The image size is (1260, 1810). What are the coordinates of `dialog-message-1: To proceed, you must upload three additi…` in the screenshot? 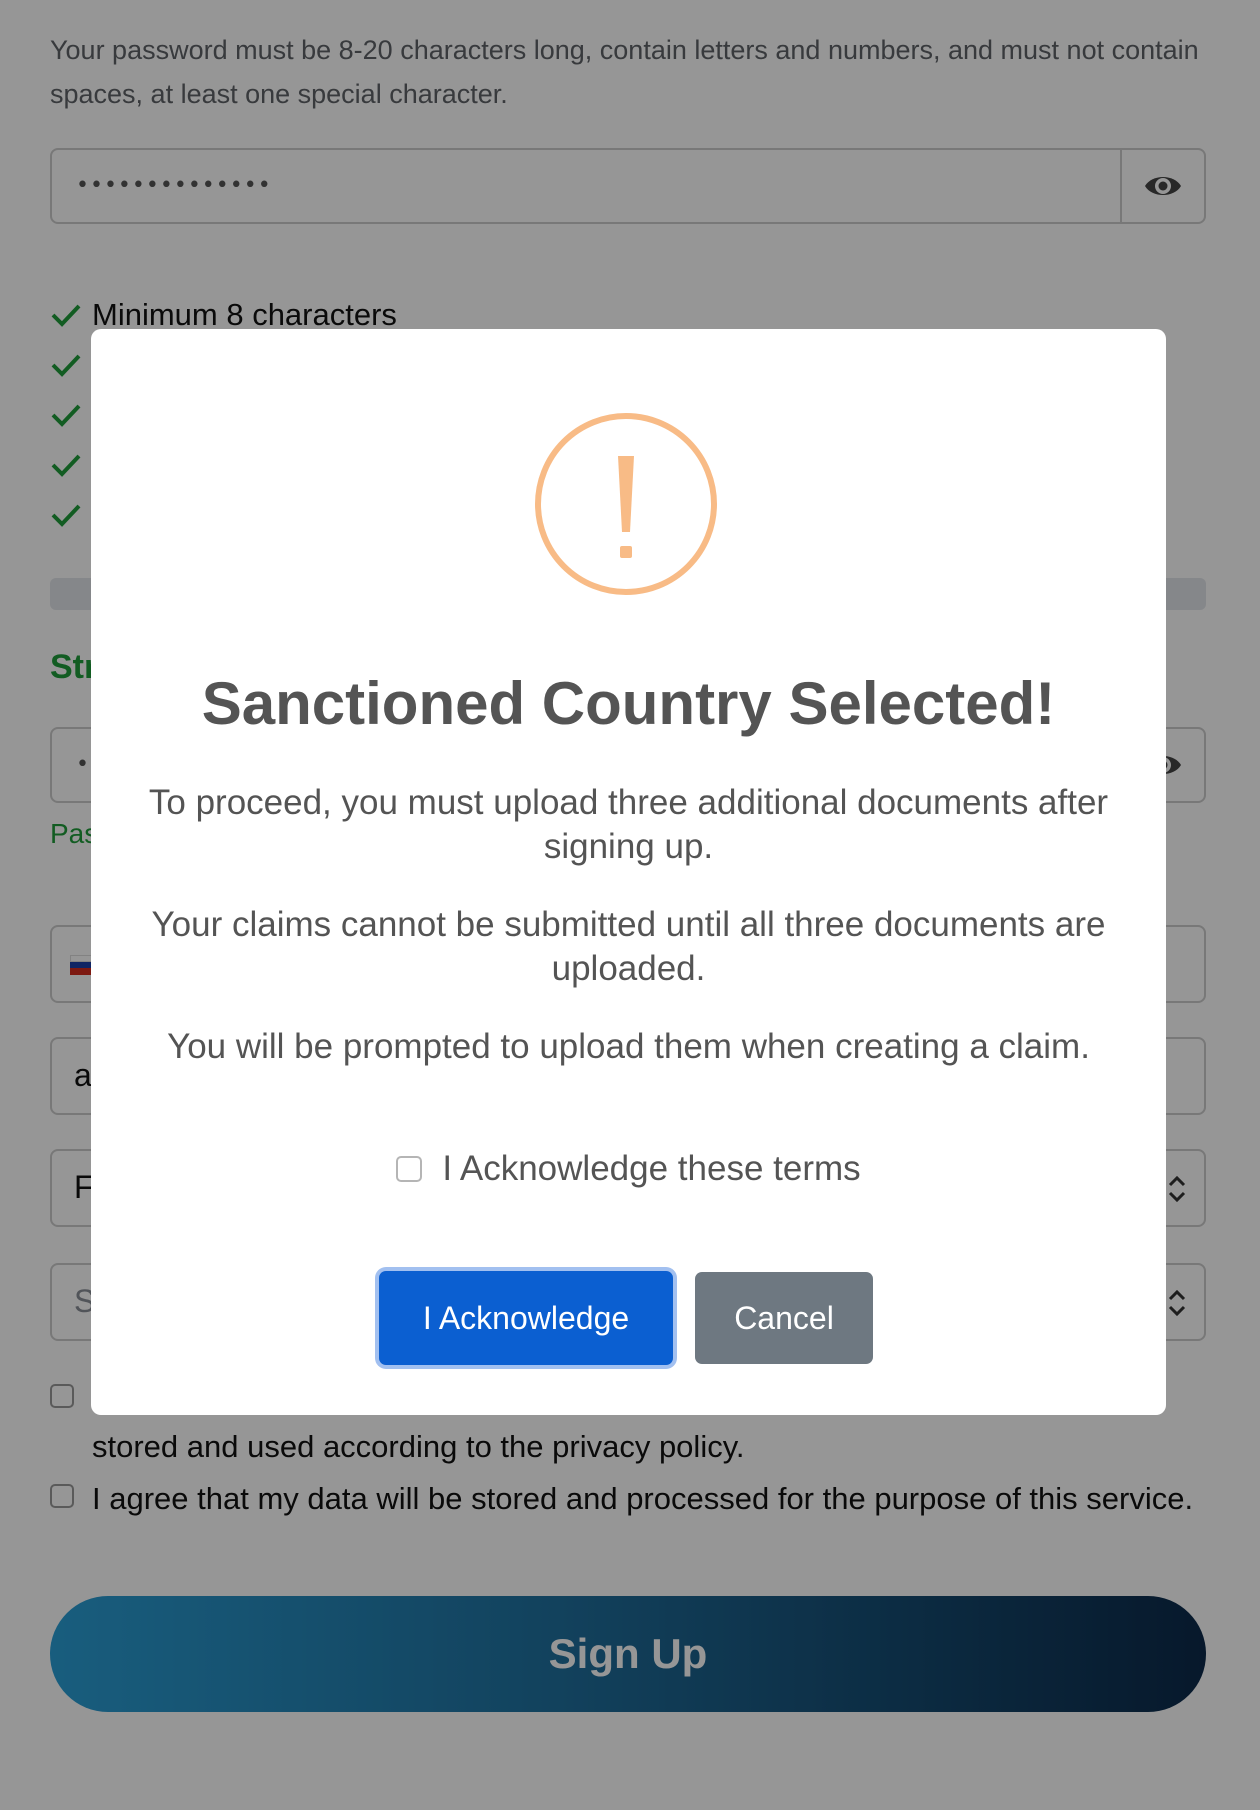 It's located at (628, 824).